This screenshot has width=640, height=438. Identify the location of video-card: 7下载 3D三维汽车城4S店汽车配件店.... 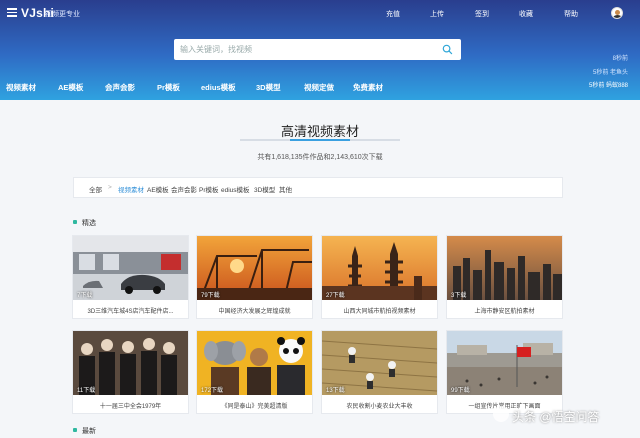
(130, 277).